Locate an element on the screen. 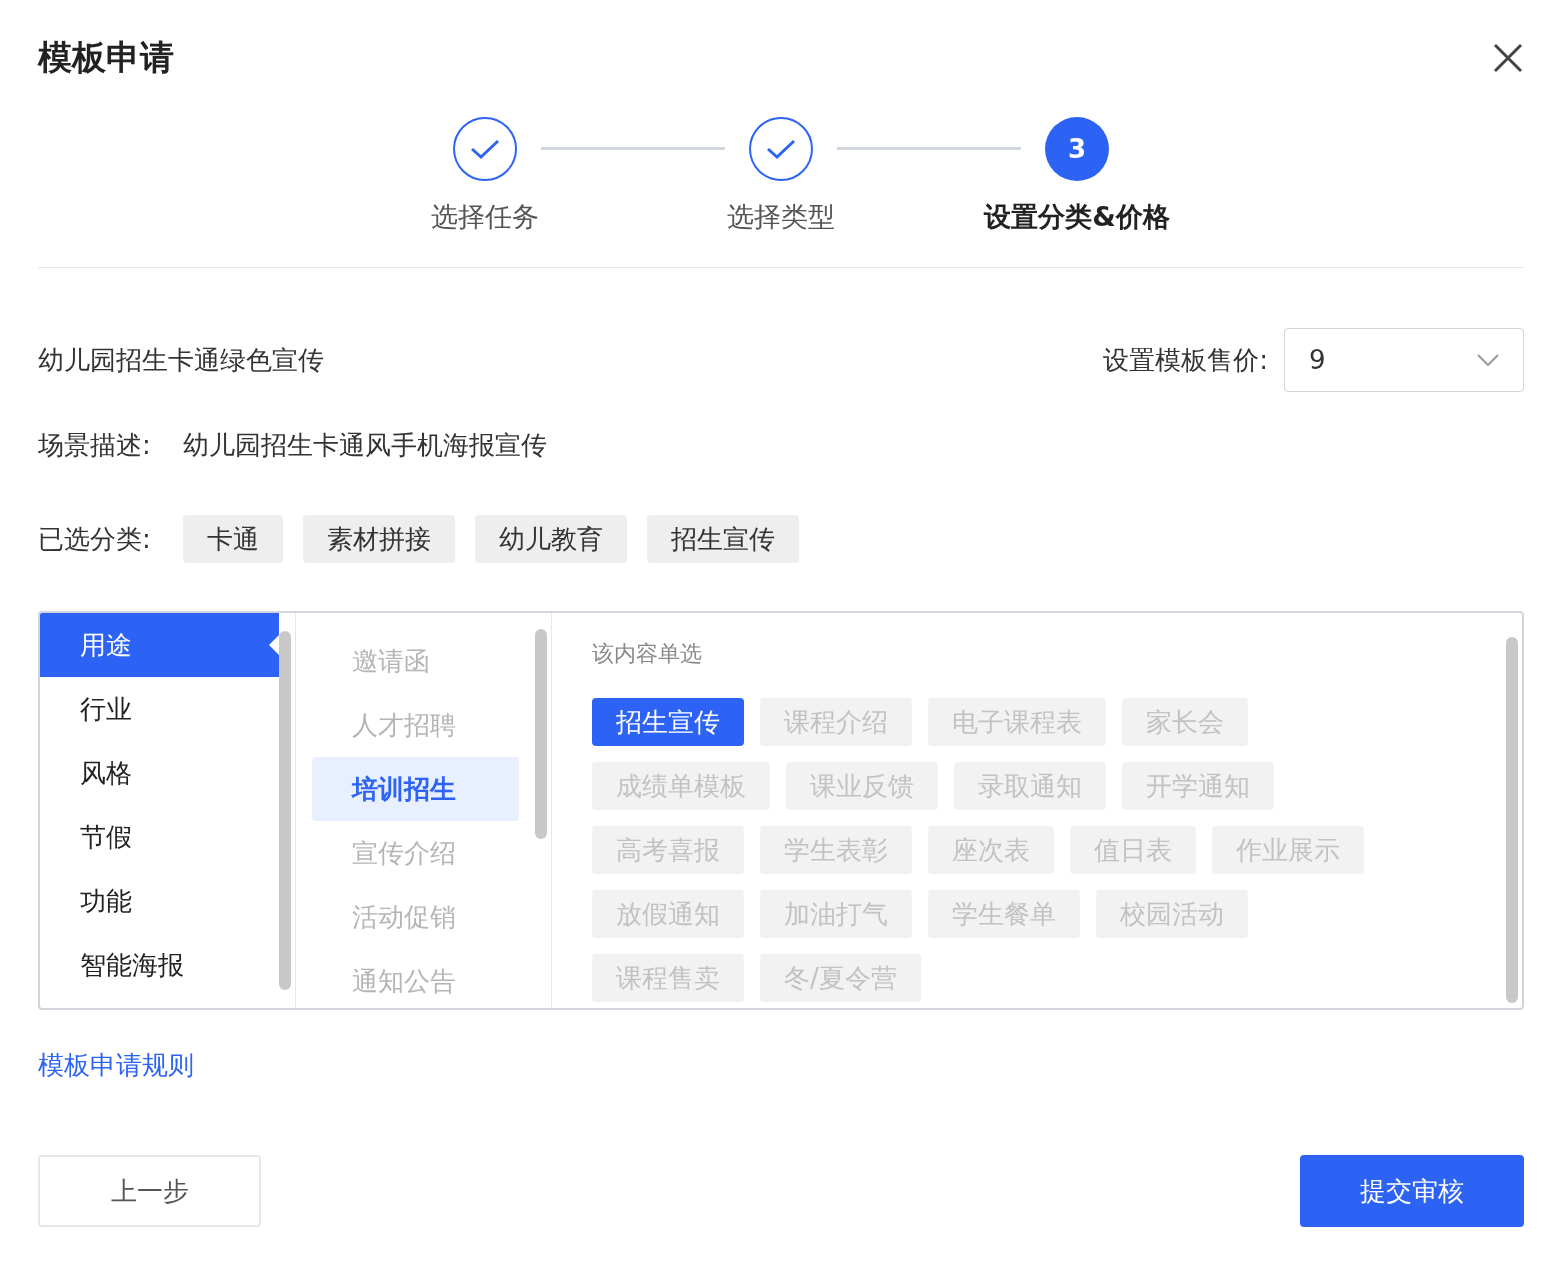 The width and height of the screenshot is (1562, 1268). step-label: 选择任务 is located at coordinates (485, 217).